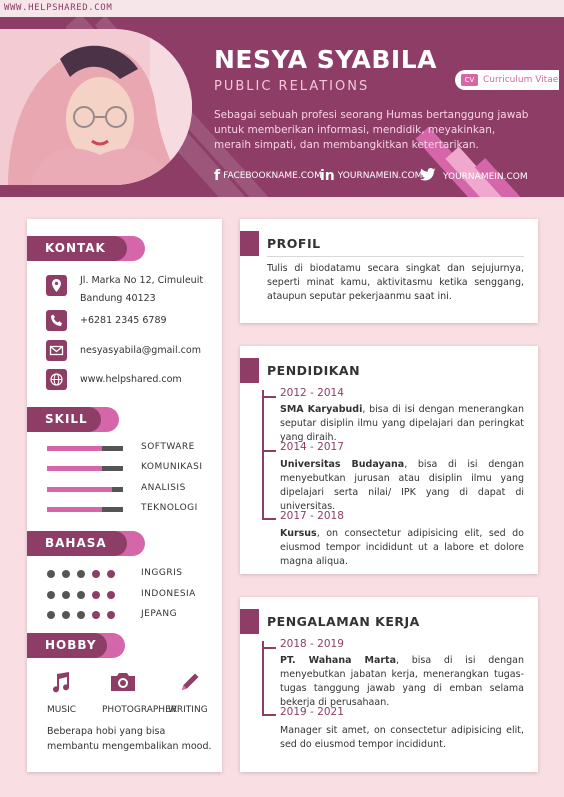  I want to click on contact-phone: +6281 2345 6789, so click(123, 320).